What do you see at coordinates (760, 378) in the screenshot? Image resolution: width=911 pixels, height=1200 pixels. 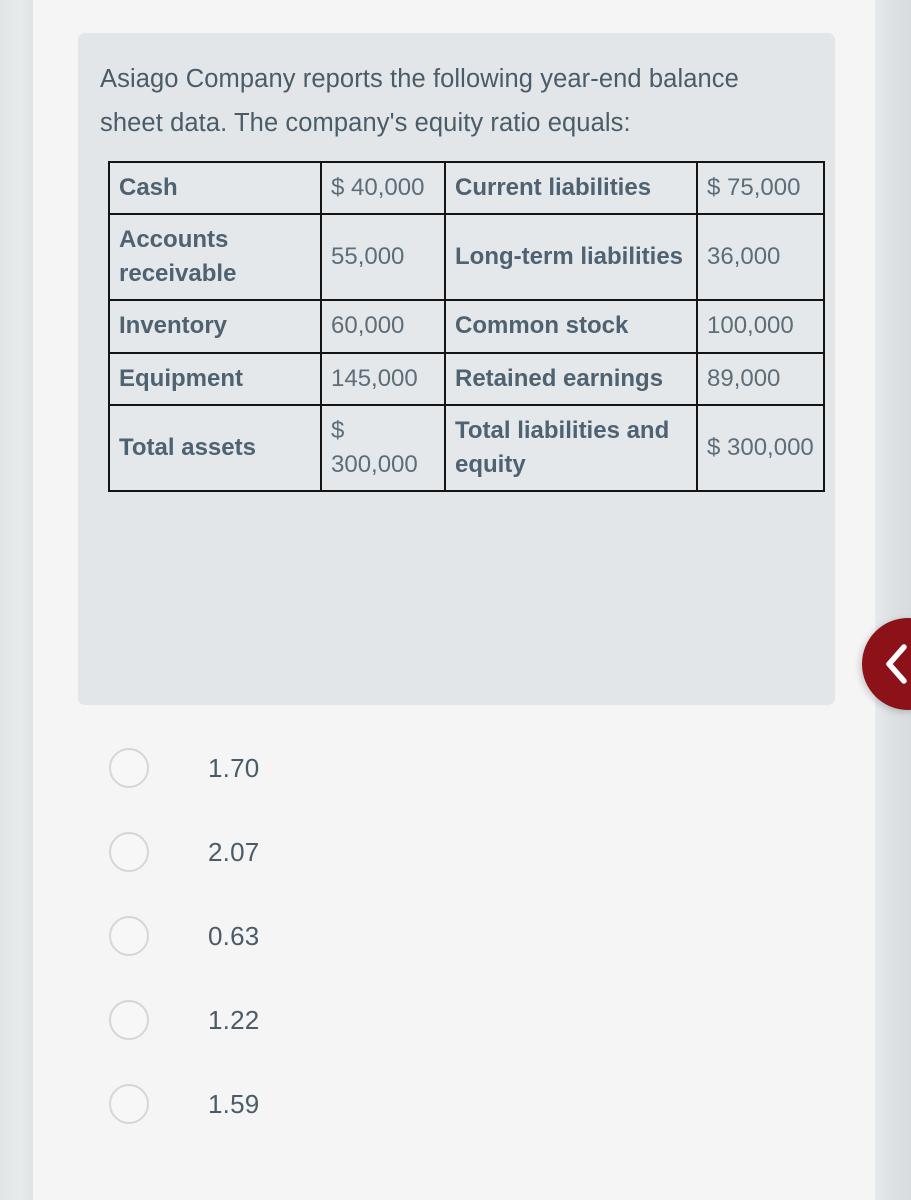 I see `claim-value: 89,000` at bounding box center [760, 378].